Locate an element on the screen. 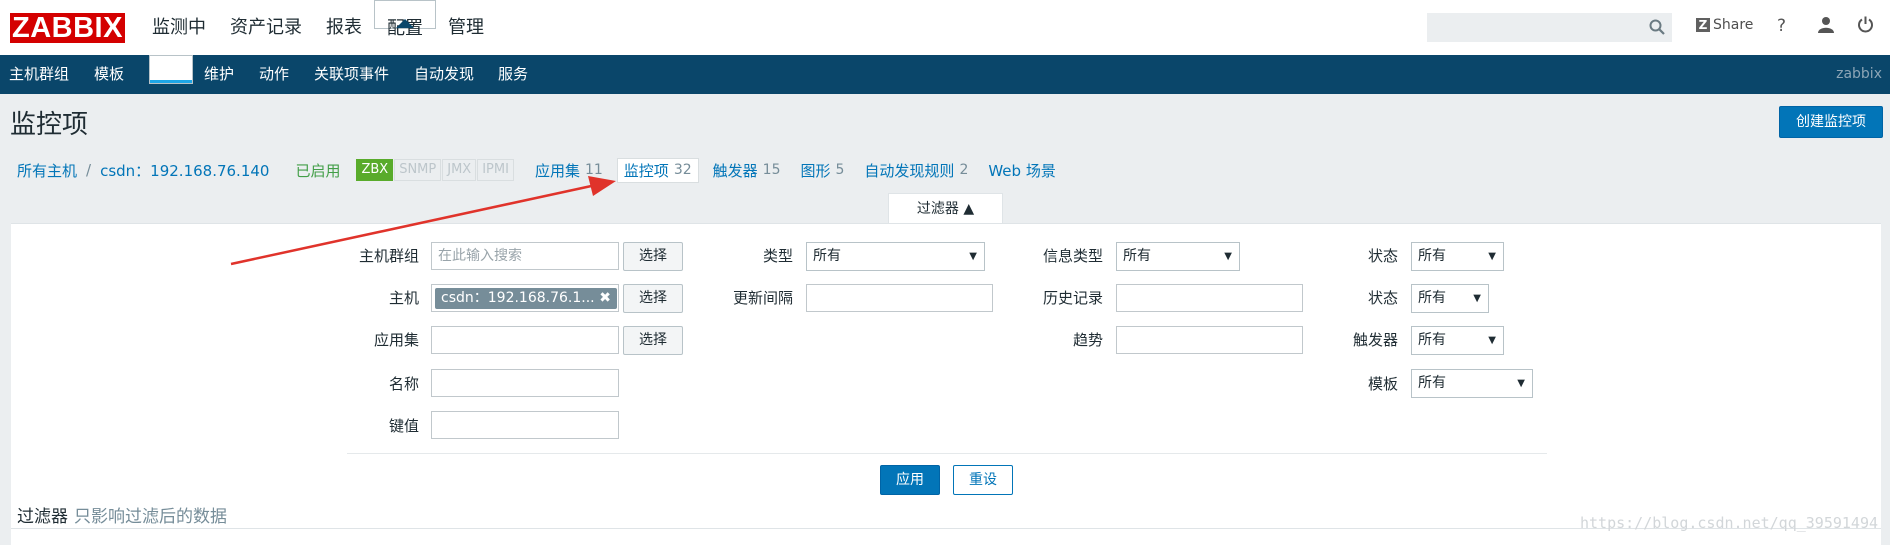 This screenshot has height=545, width=1890. type-select: 所有 ▼ is located at coordinates (895, 256).